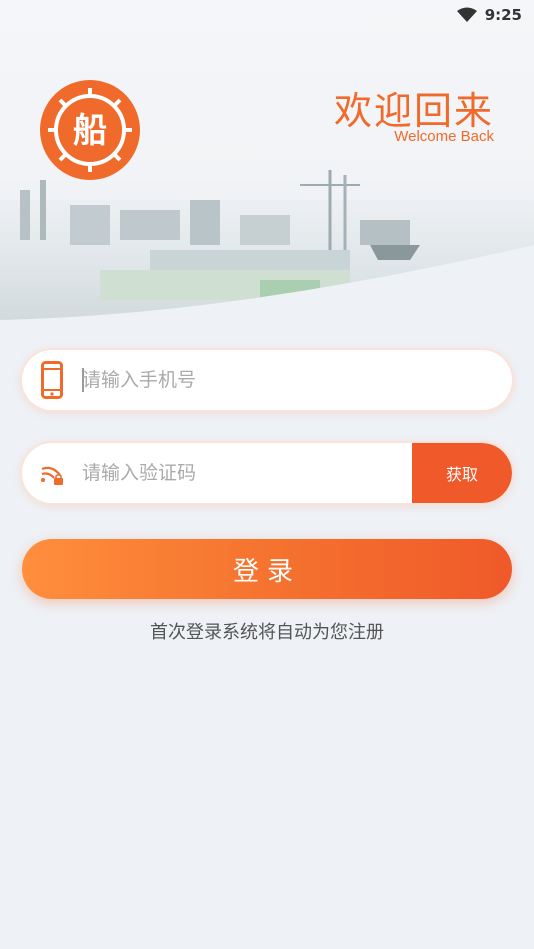 This screenshot has width=534, height=949. I want to click on verification-code-input, so click(247, 473).